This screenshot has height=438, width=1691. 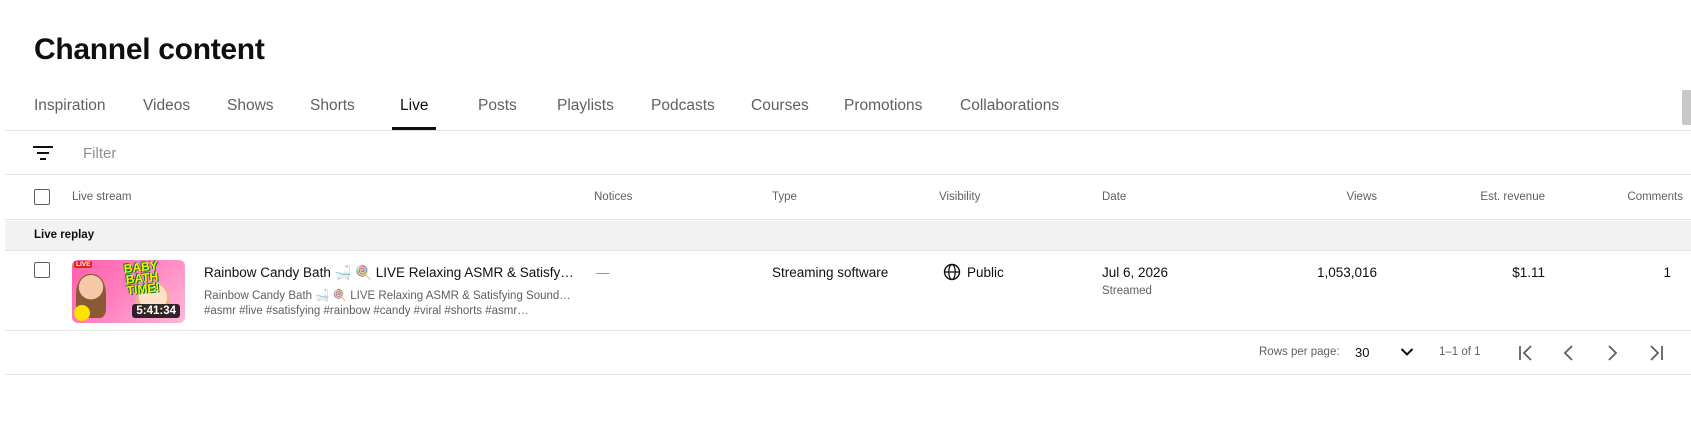 I want to click on pagination-range: 1–1 of 1, so click(x=1460, y=352).